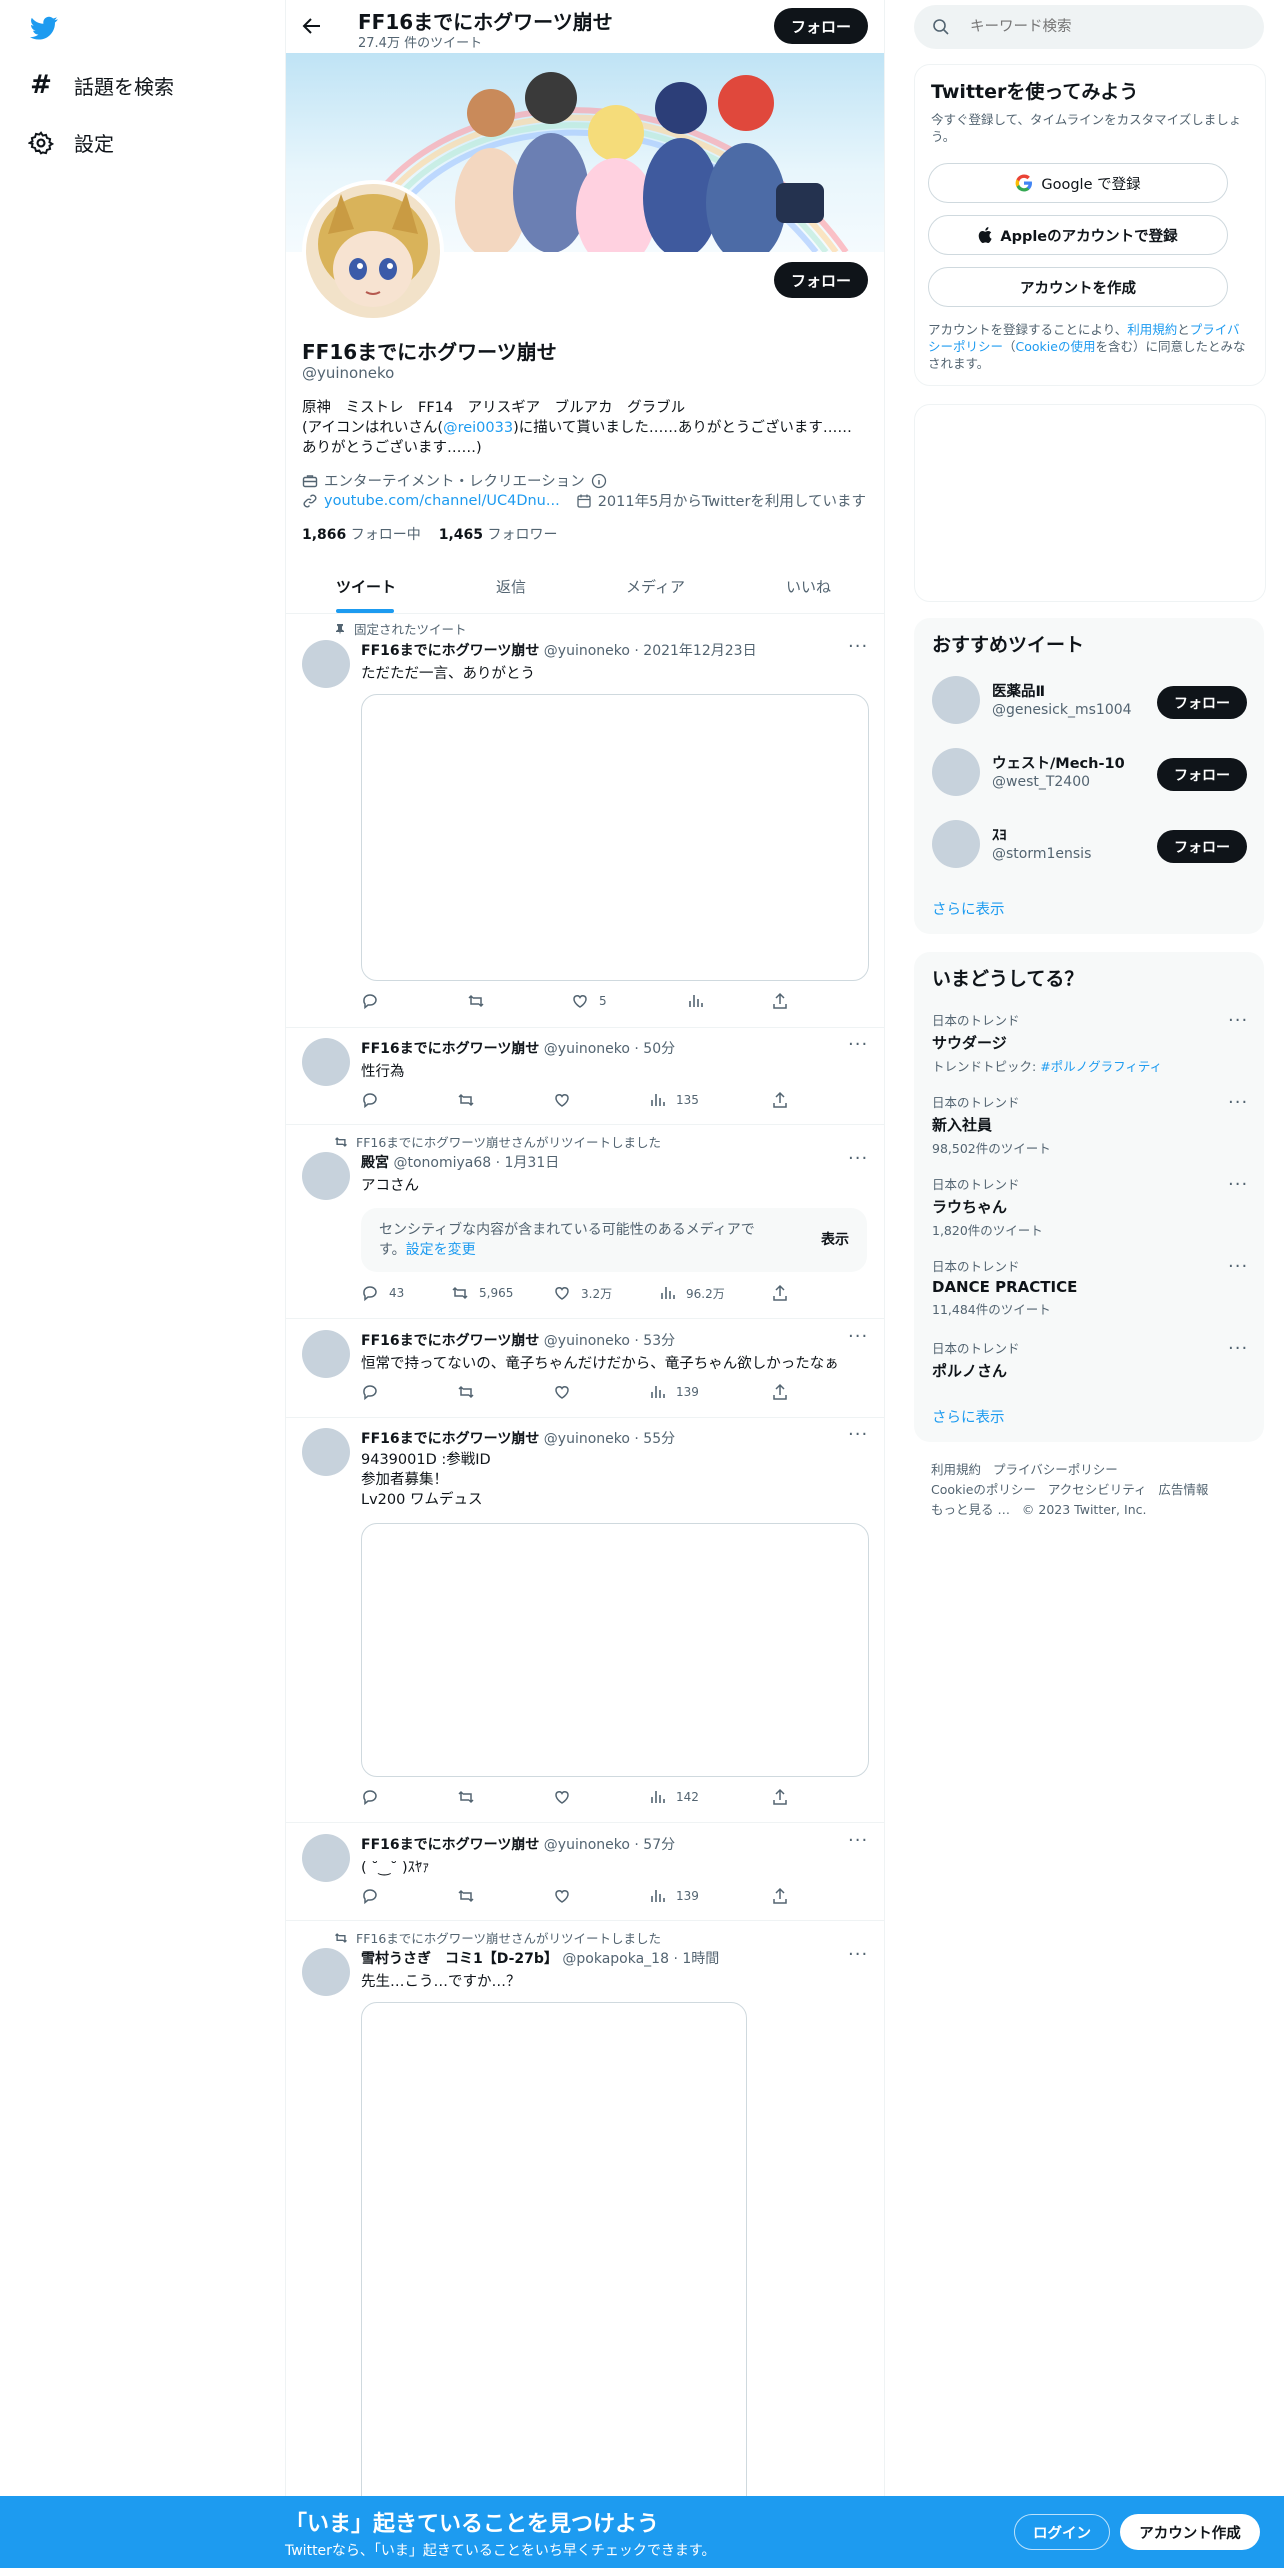 The height and width of the screenshot is (2568, 1284). Describe the element at coordinates (312, 26) in the screenshot. I see `back-arrow-icon` at that location.